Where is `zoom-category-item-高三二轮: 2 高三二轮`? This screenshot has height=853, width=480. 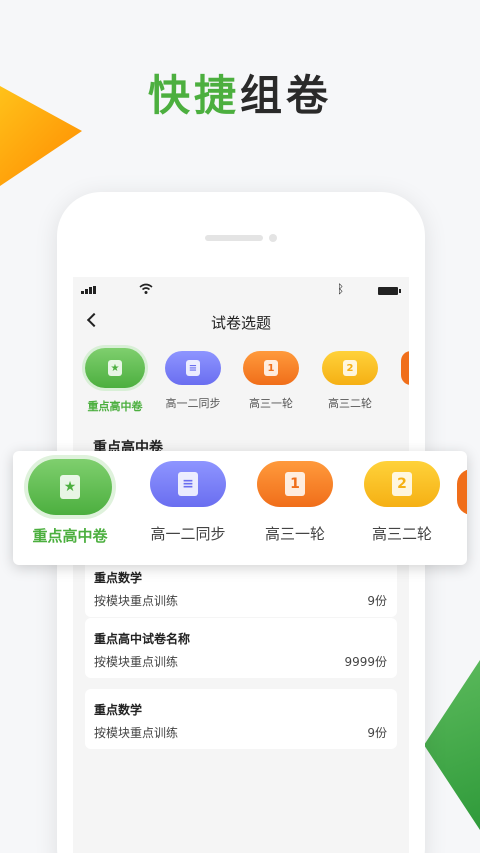 zoom-category-item-高三二轮: 2 高三二轮 is located at coordinates (402, 502).